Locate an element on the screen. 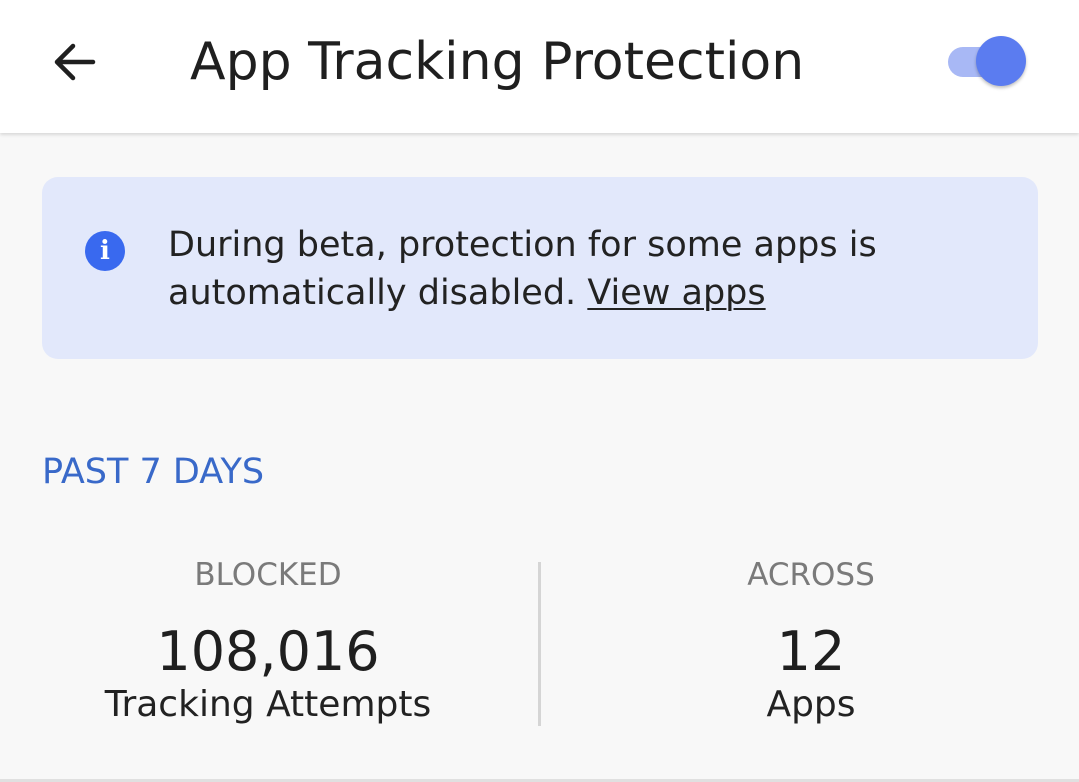  apps-count: 12 is located at coordinates (811, 651).